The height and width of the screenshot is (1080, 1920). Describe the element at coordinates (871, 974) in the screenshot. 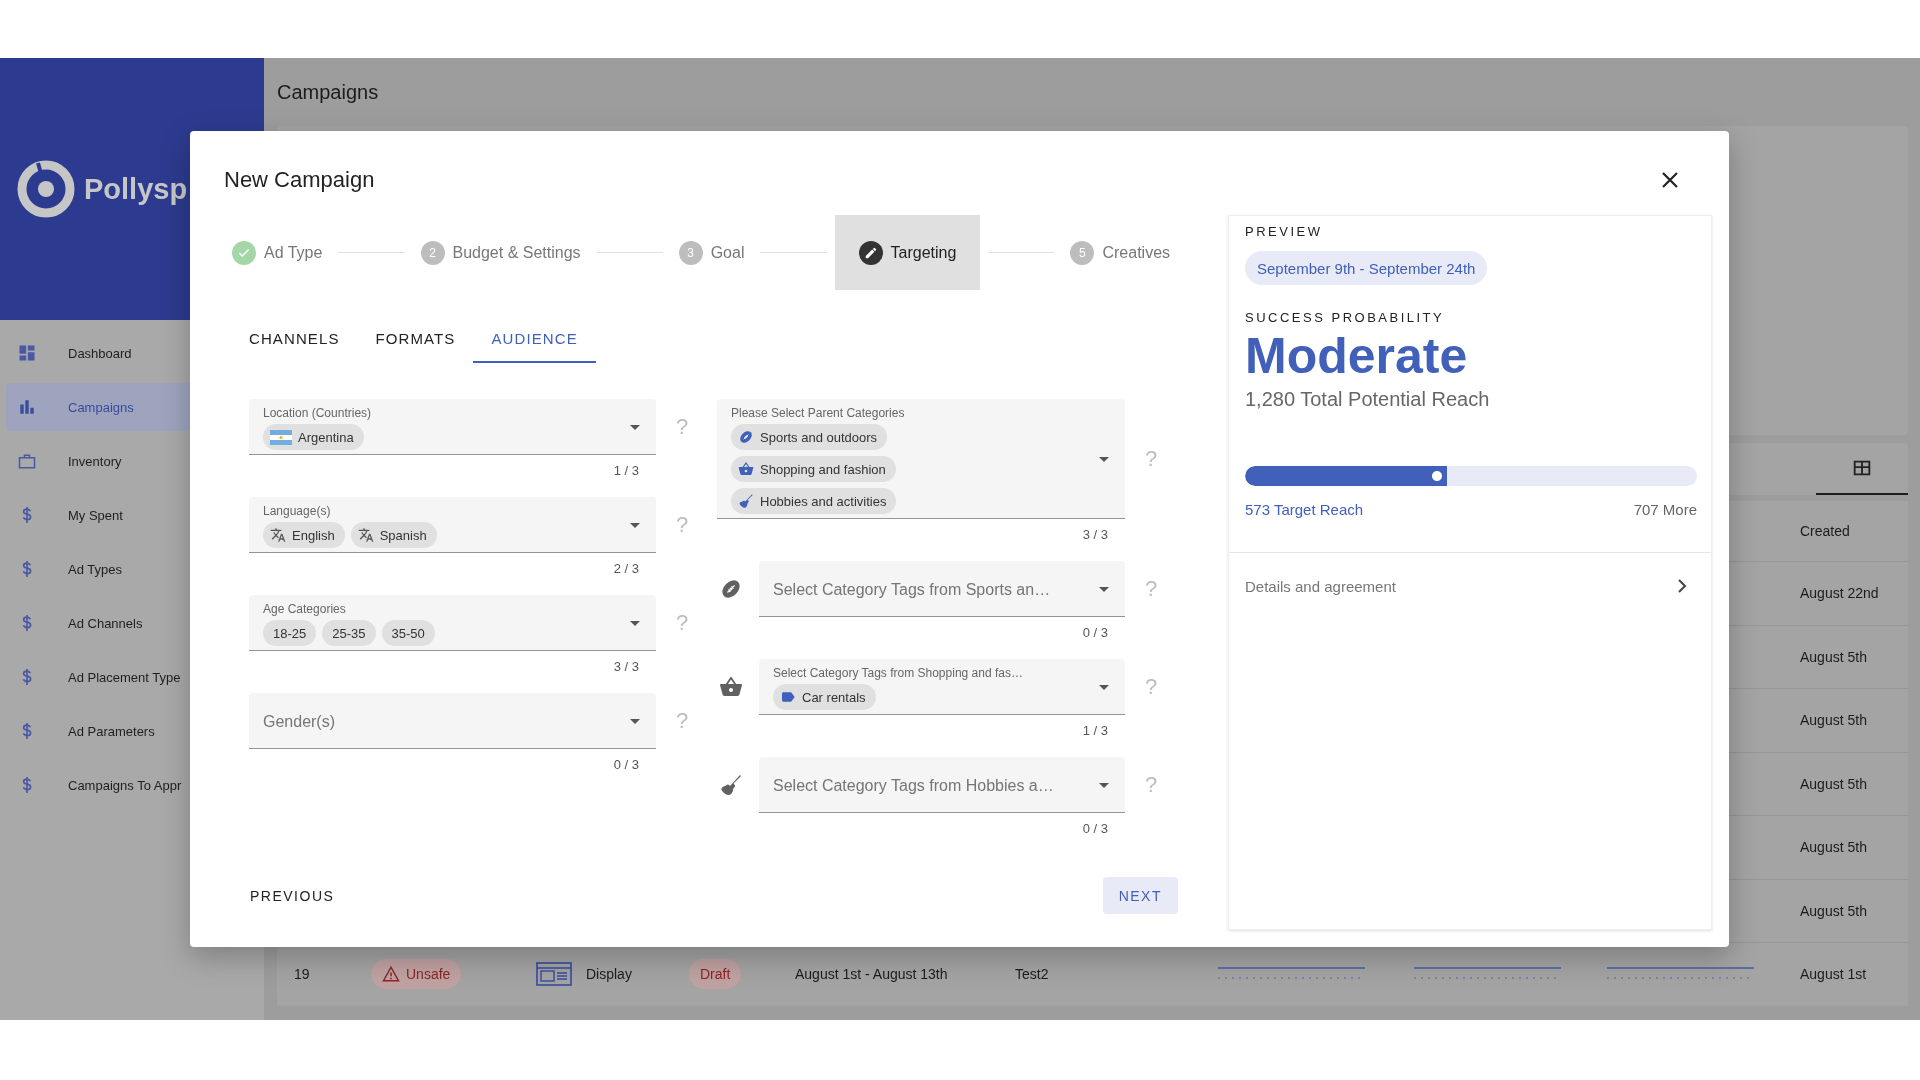

I see `table-cell: August 1st - August 13th` at that location.